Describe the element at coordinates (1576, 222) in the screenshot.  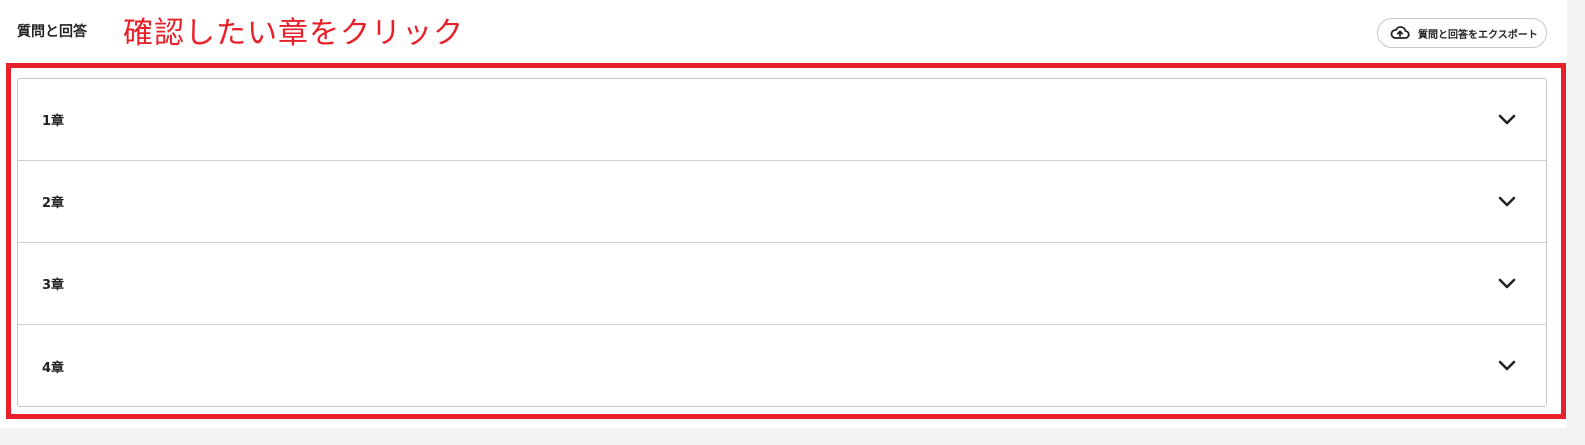
I see `page-edge` at that location.